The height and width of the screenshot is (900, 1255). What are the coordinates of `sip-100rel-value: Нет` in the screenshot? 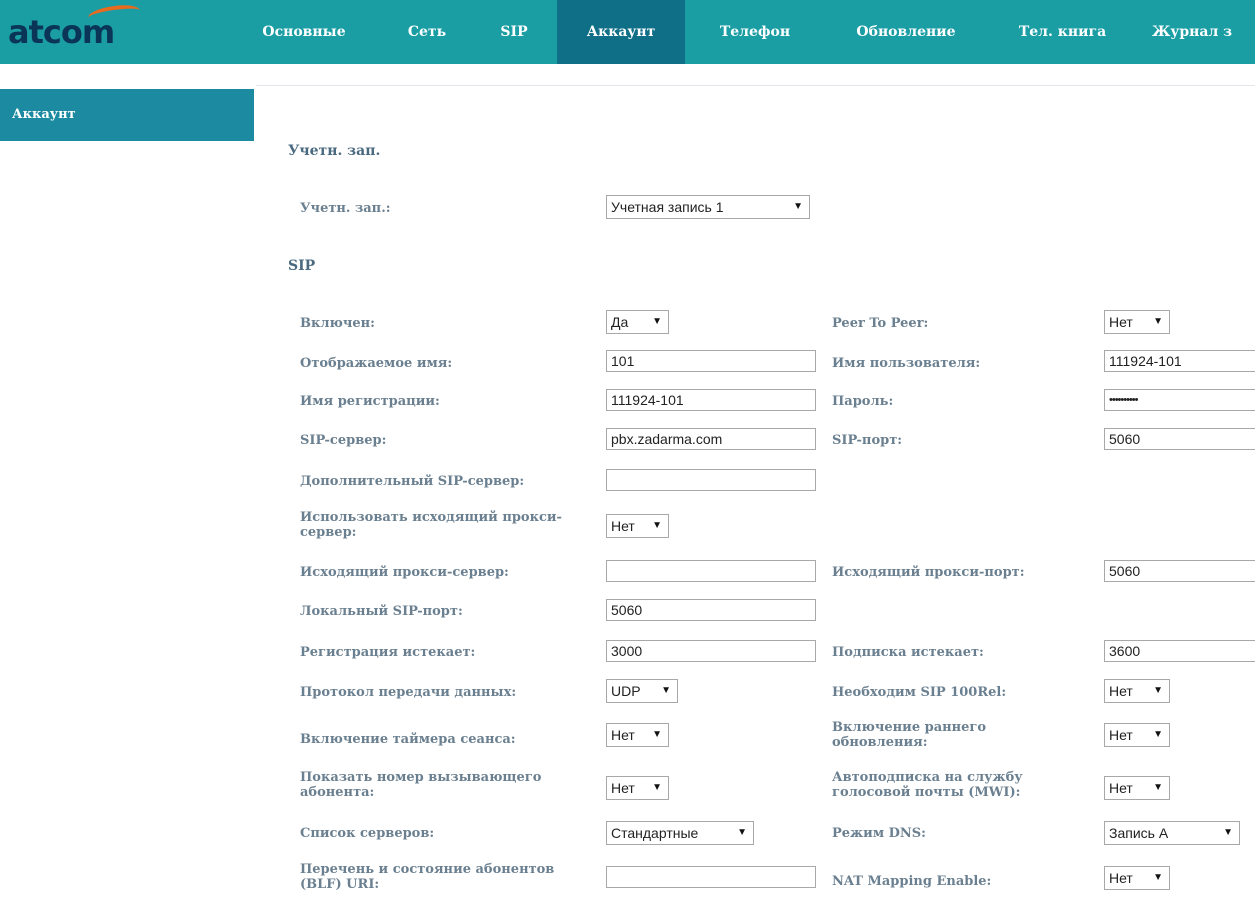 It's located at (1121, 691).